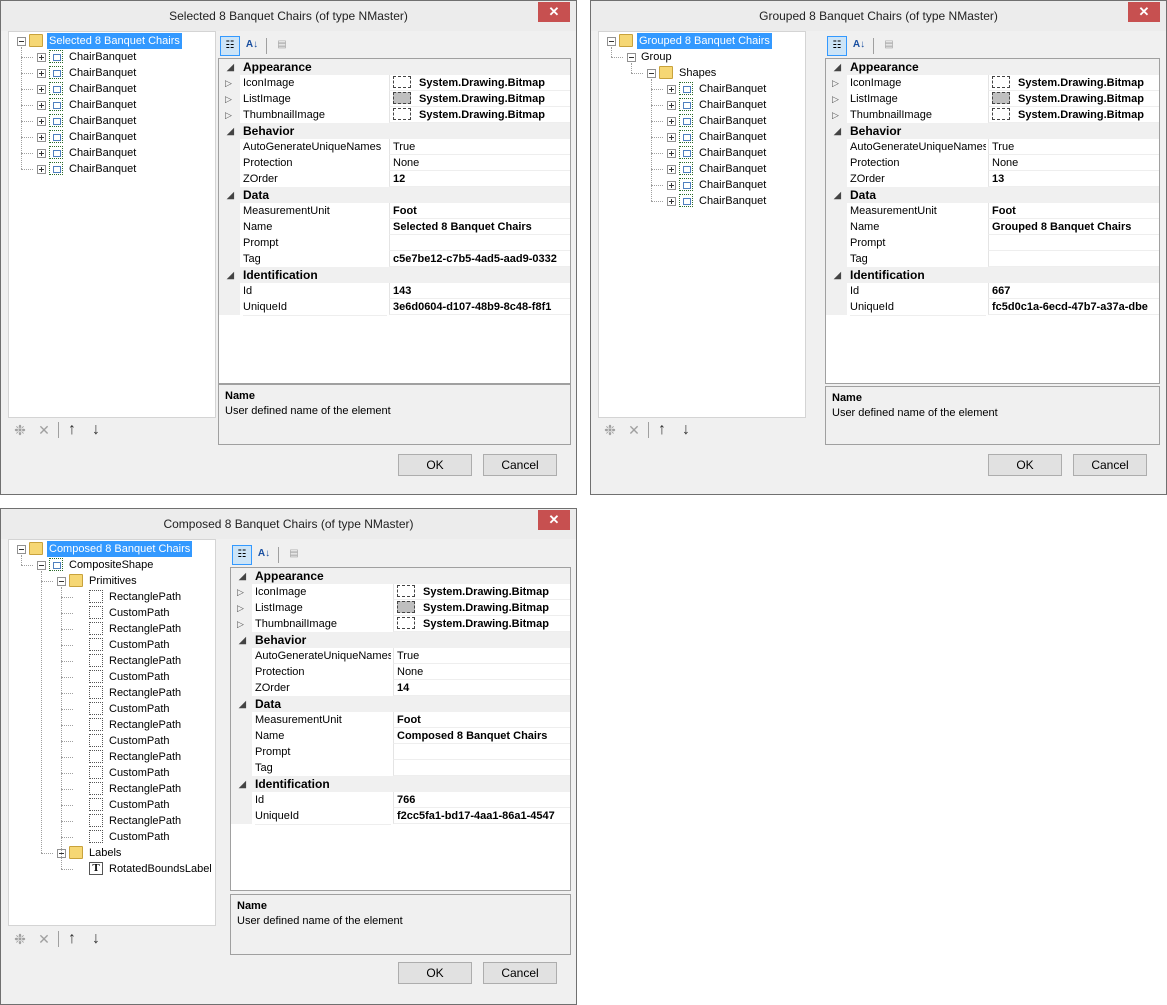 The width and height of the screenshot is (1167, 1005). What do you see at coordinates (1073, 179) in the screenshot?
I see `property-value: 13` at bounding box center [1073, 179].